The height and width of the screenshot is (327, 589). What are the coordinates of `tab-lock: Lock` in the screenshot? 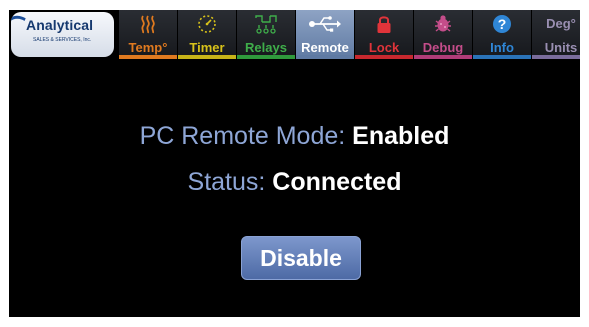 It's located at (384, 34).